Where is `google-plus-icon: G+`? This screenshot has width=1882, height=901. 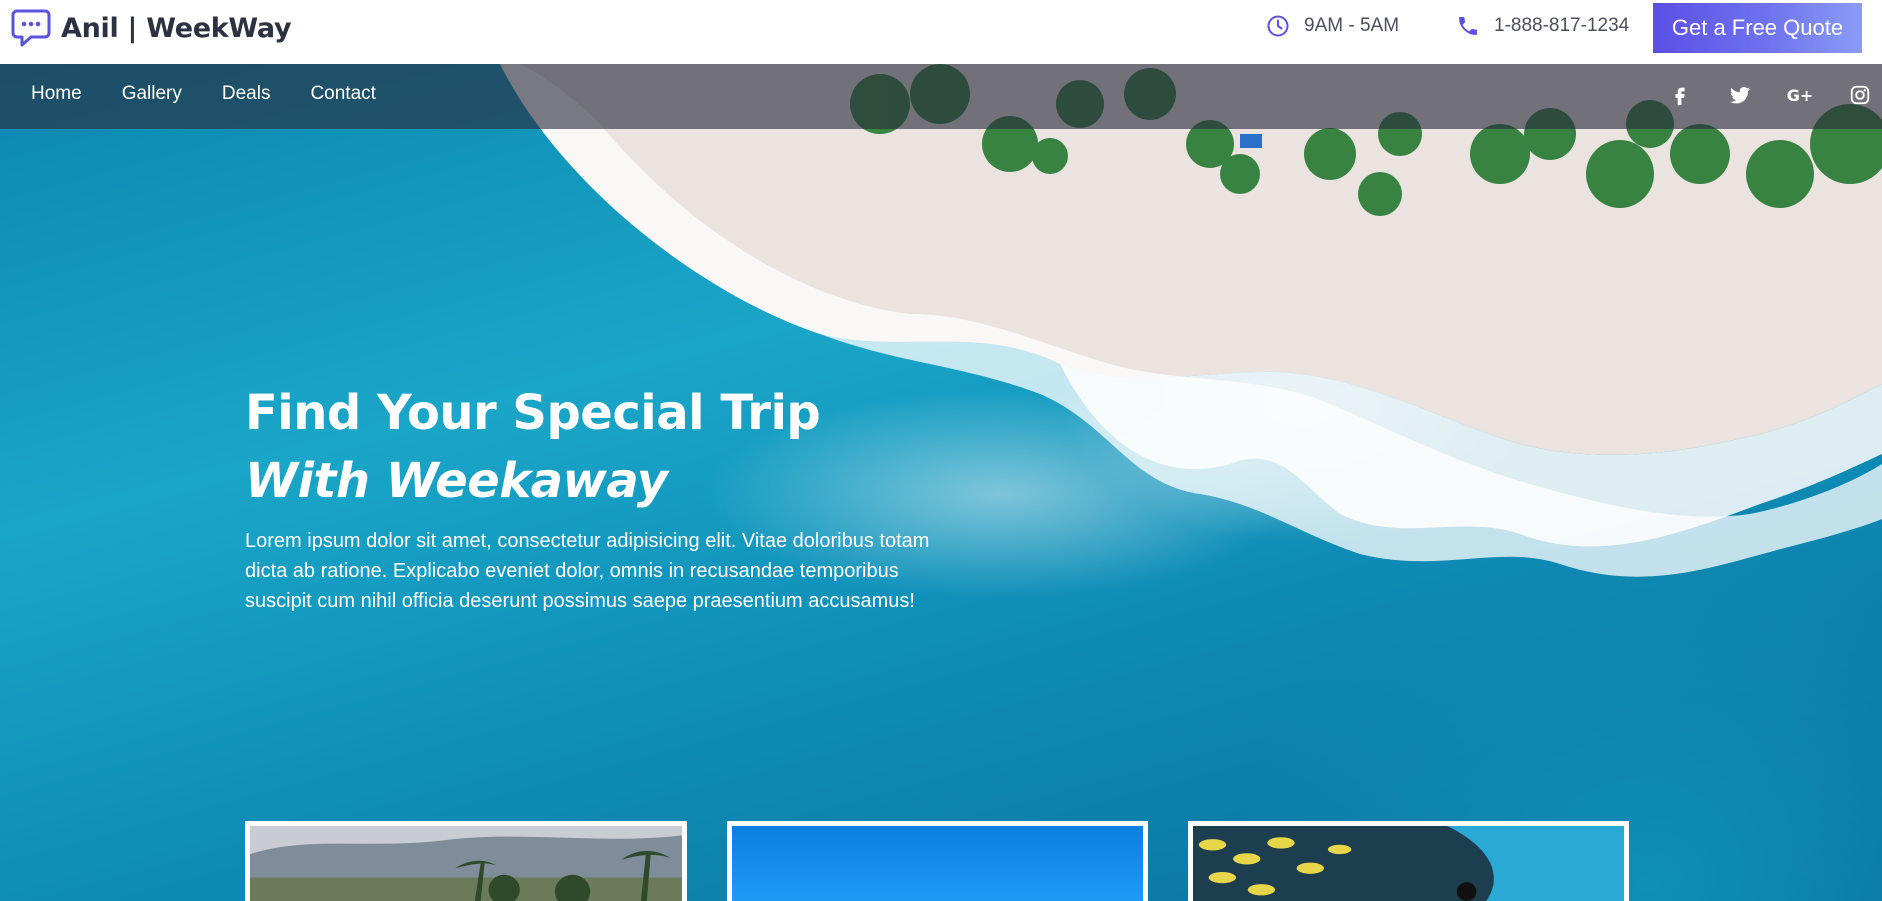 google-plus-icon: G+ is located at coordinates (1800, 95).